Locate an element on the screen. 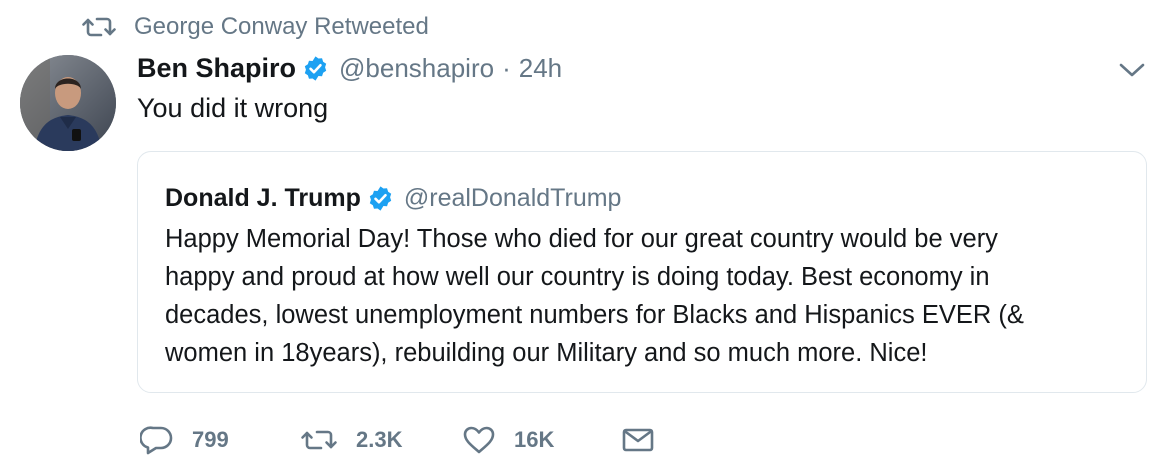 This screenshot has width=1170, height=474. tweet-header: Ben Shapiro @benshapiro · 24h is located at coordinates (349, 68).